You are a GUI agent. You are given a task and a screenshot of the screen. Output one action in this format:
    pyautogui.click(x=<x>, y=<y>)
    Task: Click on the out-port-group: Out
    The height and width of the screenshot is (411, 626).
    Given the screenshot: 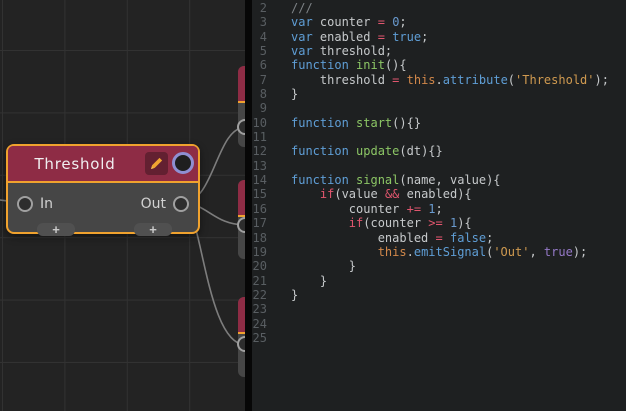 What is the action you would take?
    pyautogui.click(x=165, y=204)
    